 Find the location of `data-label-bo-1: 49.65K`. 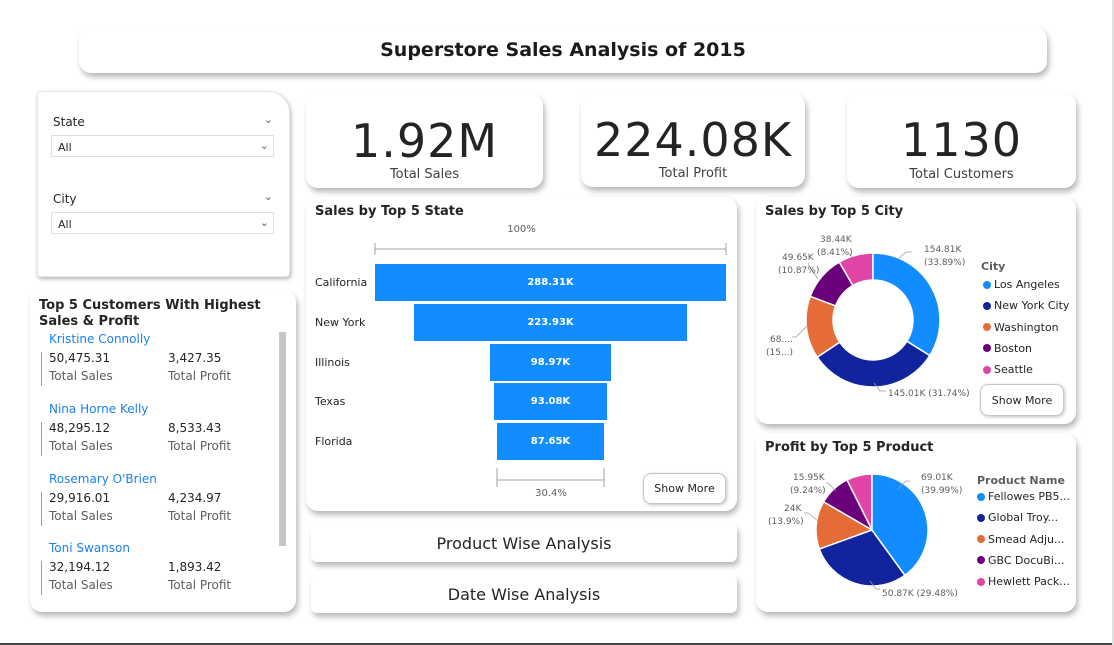

data-label-bo-1: 49.65K is located at coordinates (798, 258).